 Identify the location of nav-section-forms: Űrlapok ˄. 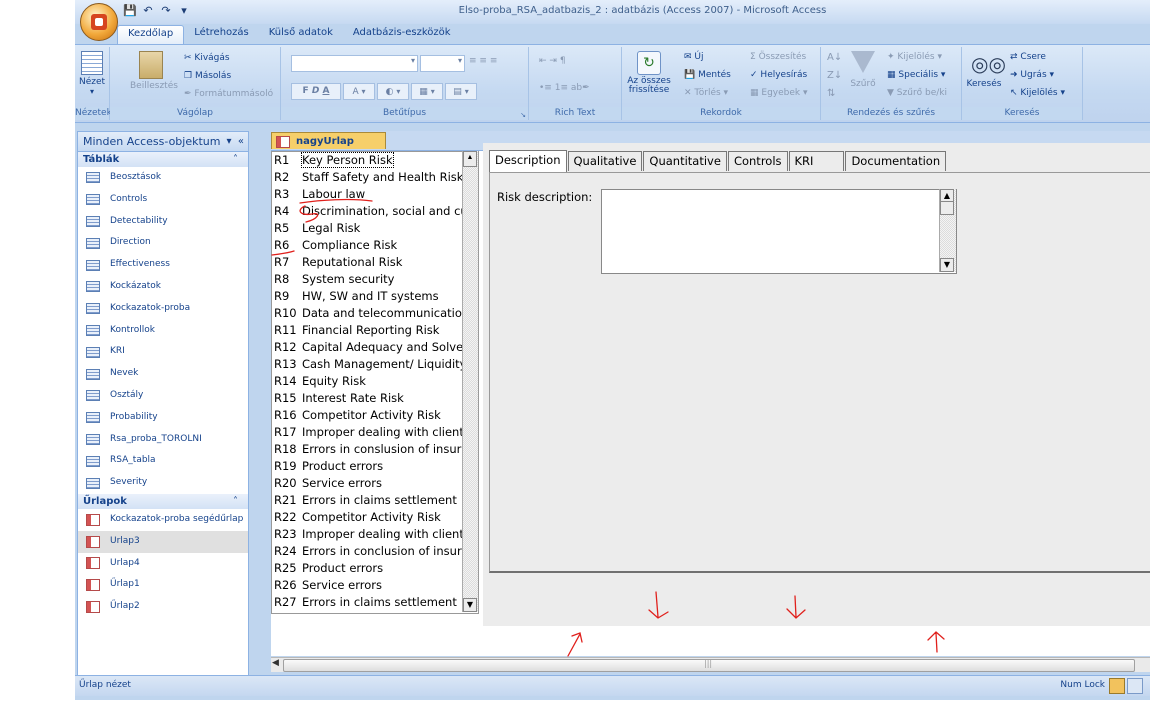
(163, 501).